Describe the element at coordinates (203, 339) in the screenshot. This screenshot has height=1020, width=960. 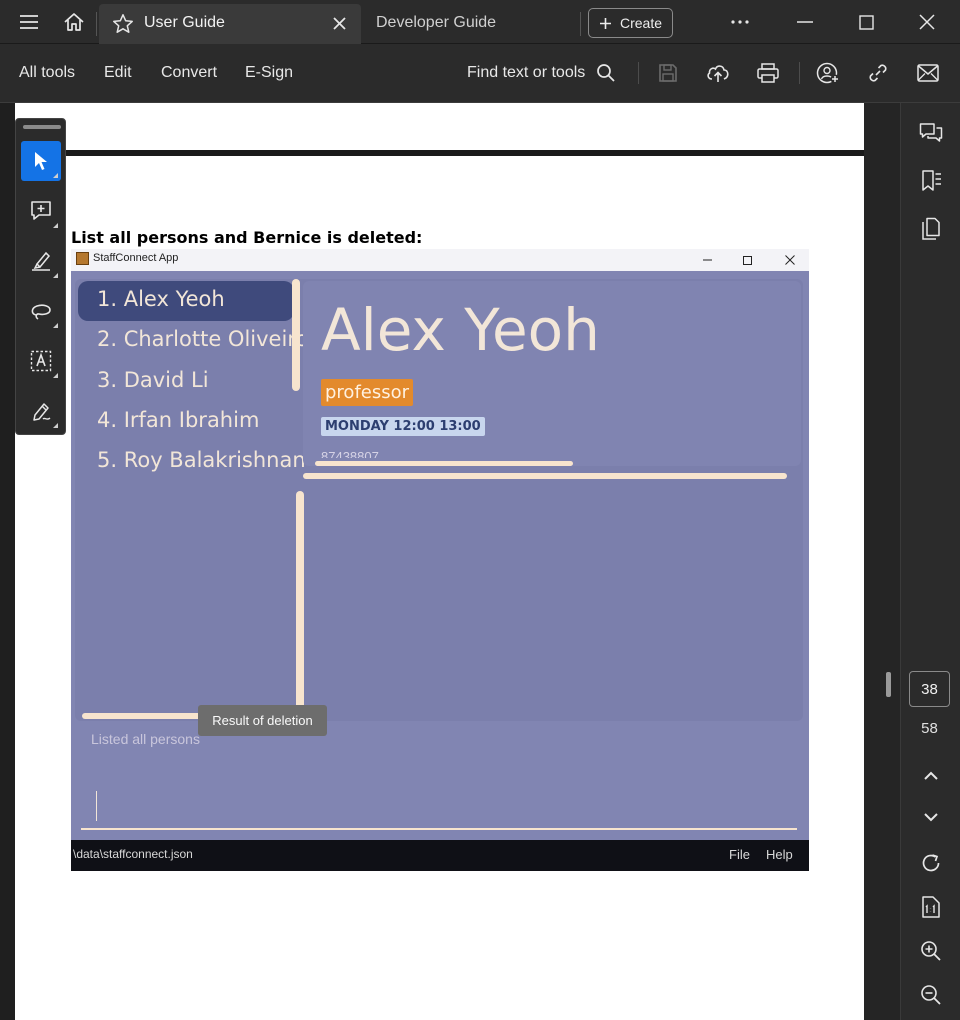
I see `person-list-item: 2. Charlotte Oliveiro` at that location.